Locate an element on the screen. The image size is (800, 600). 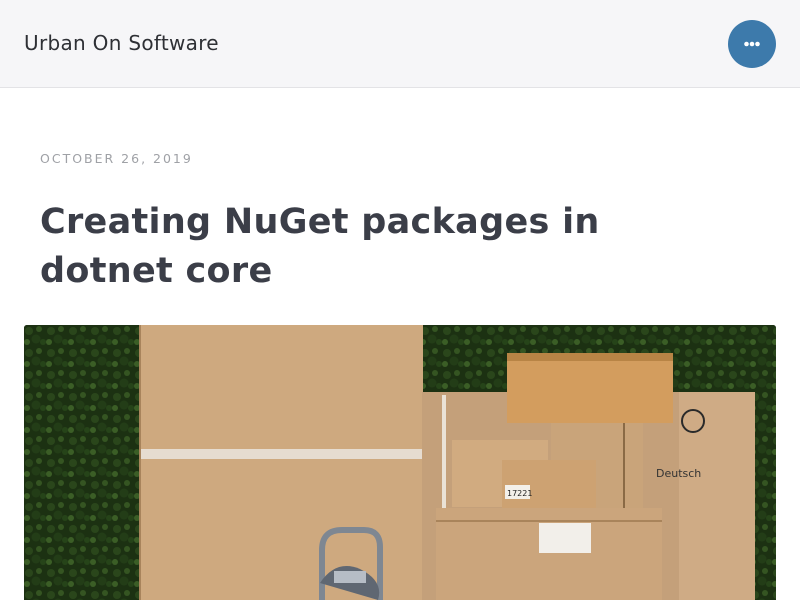
post-date: OCTOBER 26, 2019 is located at coordinates (116, 158).